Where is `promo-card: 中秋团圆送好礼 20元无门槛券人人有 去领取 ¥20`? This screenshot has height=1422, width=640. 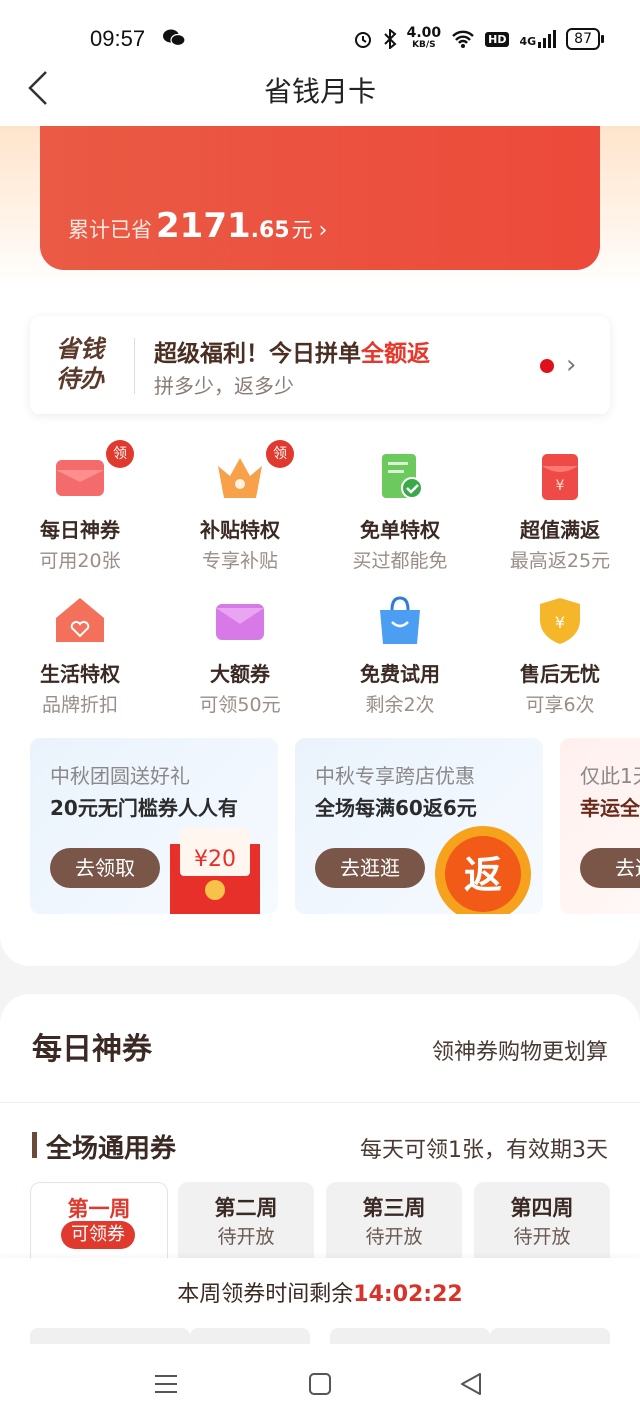 promo-card: 中秋团圆送好礼 20元无门槛券人人有 去领取 ¥20 is located at coordinates (154, 826).